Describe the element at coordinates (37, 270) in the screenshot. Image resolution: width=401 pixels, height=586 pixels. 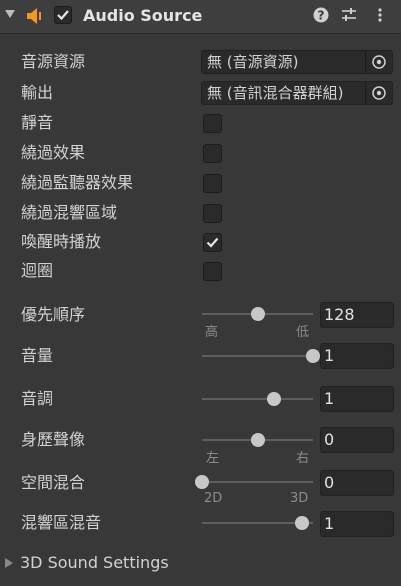
I see `loop-label: 迴圈` at that location.